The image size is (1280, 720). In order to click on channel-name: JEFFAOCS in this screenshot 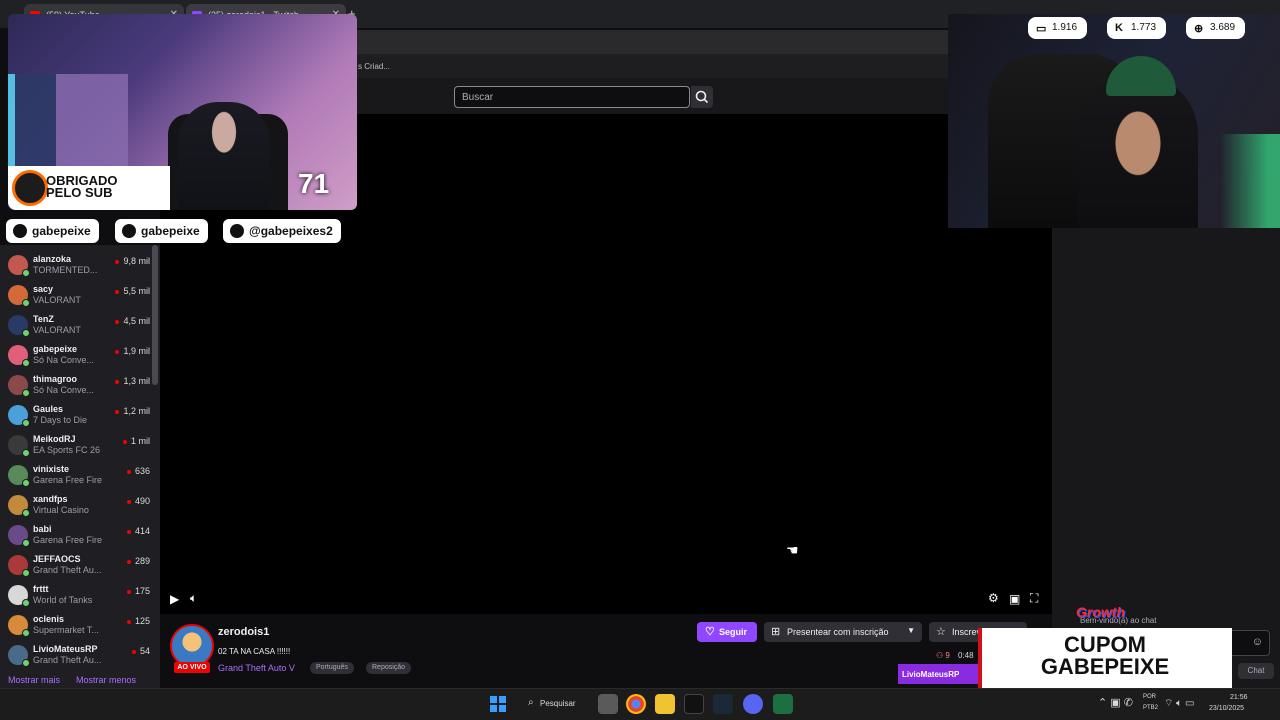, I will do `click(57, 559)`.